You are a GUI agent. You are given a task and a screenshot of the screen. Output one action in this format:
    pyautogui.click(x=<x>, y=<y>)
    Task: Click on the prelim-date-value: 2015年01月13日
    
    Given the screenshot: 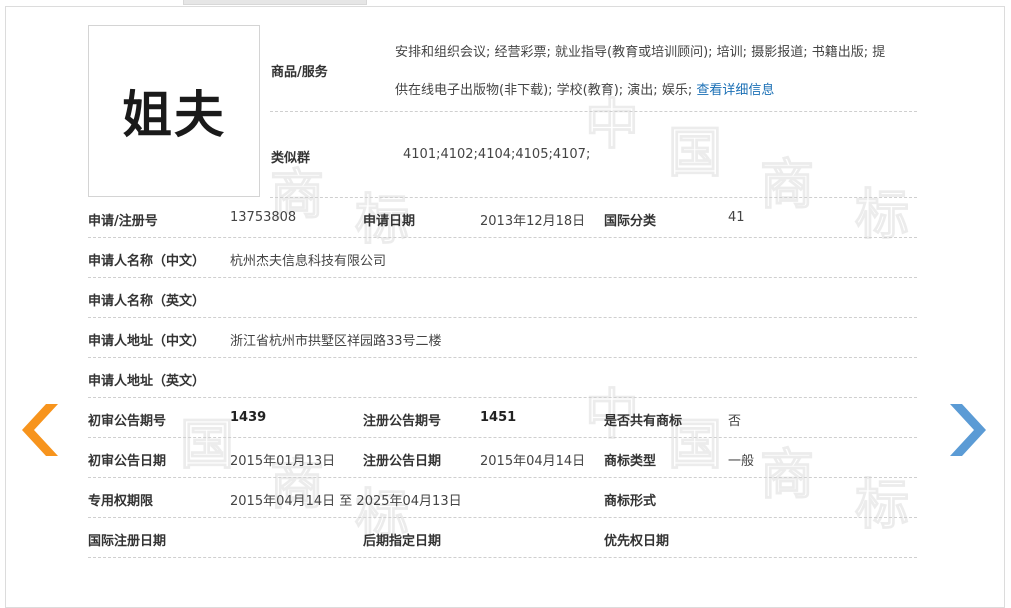 What is the action you would take?
    pyautogui.click(x=283, y=461)
    